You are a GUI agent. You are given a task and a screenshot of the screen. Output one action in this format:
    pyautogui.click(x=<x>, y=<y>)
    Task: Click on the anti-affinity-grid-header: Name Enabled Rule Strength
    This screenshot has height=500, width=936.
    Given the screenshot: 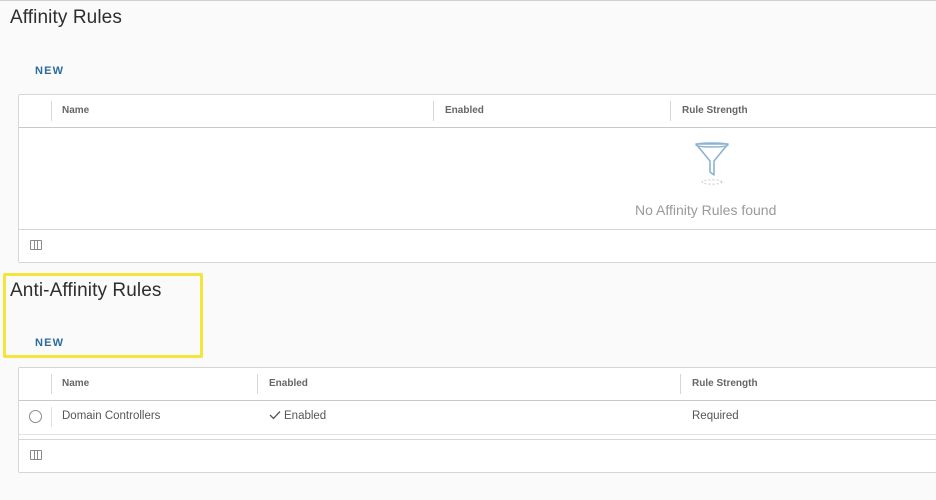 What is the action you would take?
    pyautogui.click(x=477, y=384)
    